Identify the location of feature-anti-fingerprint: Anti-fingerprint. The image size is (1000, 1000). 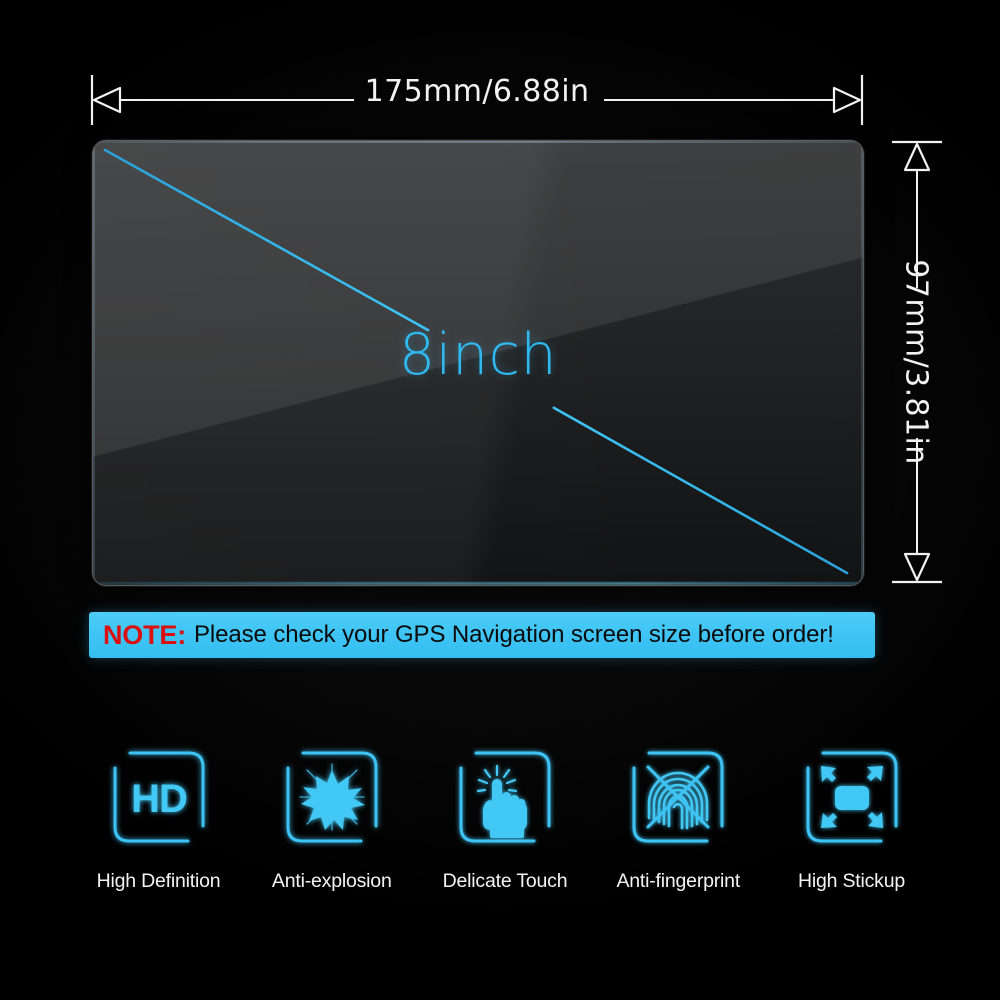
(678, 820).